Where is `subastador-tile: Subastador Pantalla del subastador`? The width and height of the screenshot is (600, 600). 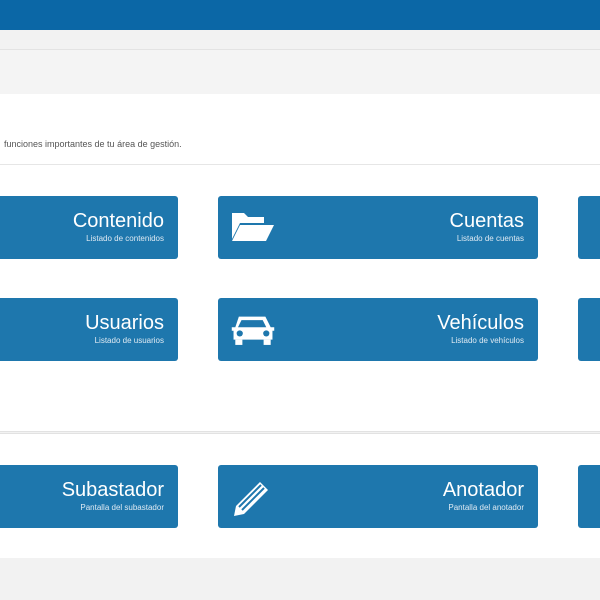 subastador-tile: Subastador Pantalla del subastador is located at coordinates (89, 496).